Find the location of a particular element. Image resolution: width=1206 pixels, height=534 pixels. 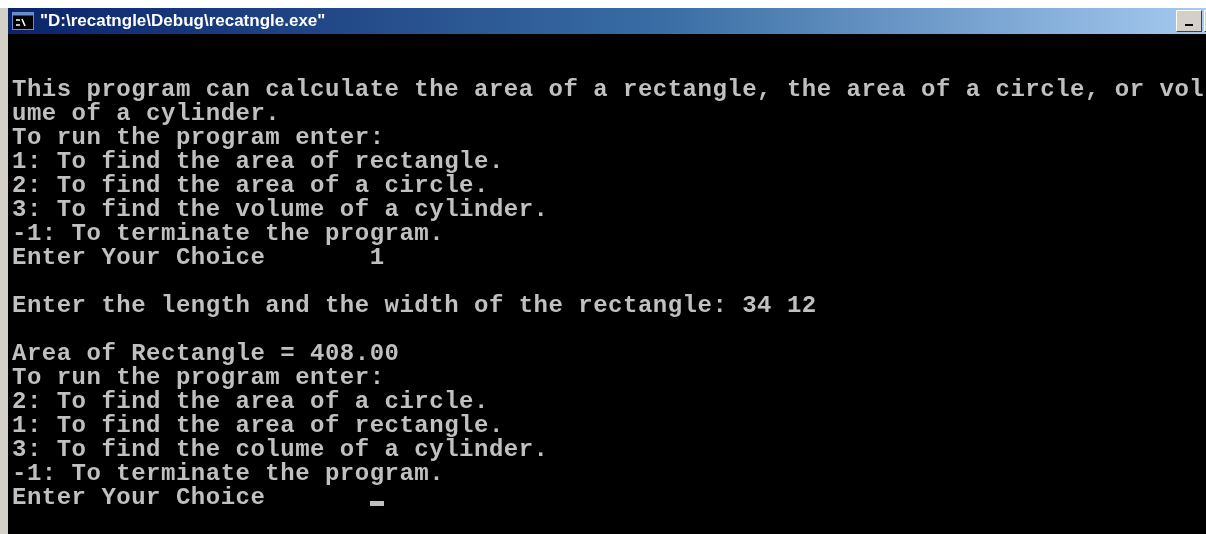

console-line: ume of a cylinder. is located at coordinates (146, 114).